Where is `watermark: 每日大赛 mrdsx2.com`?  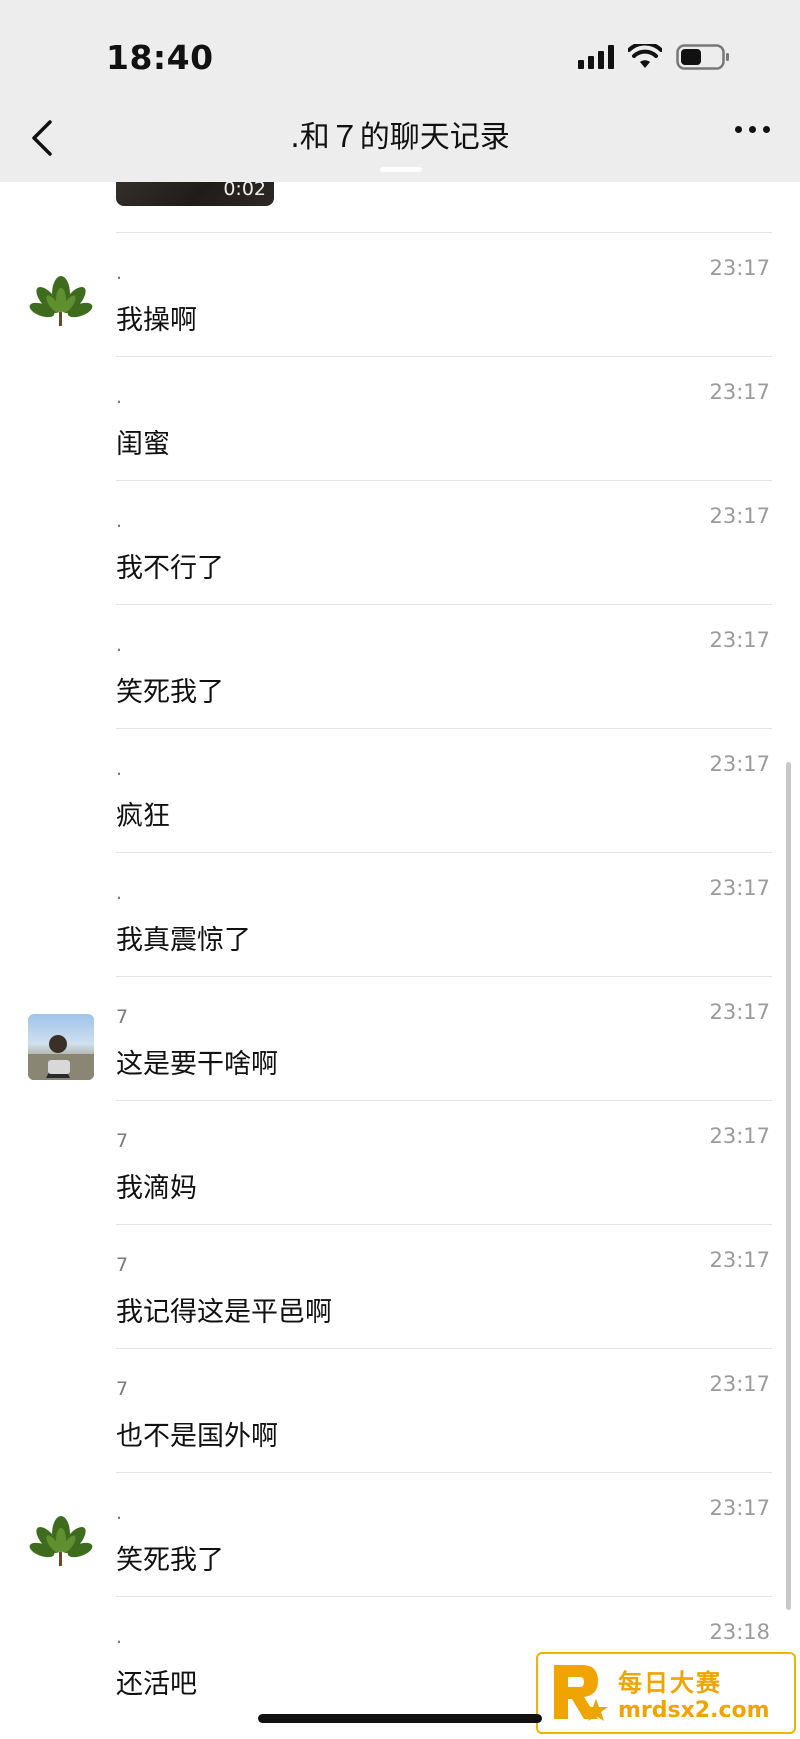 watermark: 每日大赛 mrdsx2.com is located at coordinates (666, 1693).